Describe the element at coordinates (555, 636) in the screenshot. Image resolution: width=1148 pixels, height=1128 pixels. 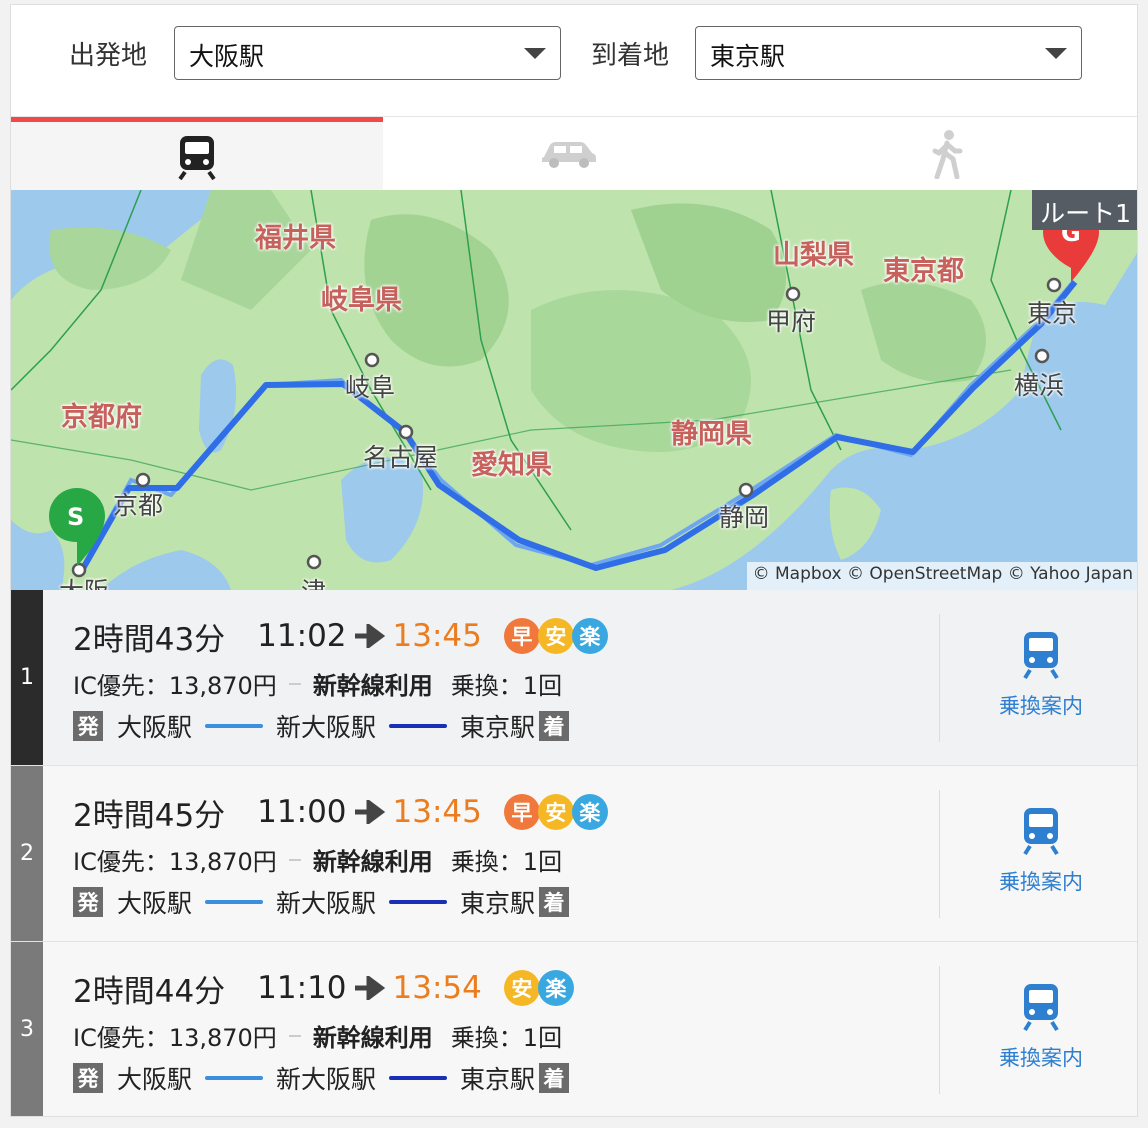
I see `route-badges: 早 安 楽` at that location.